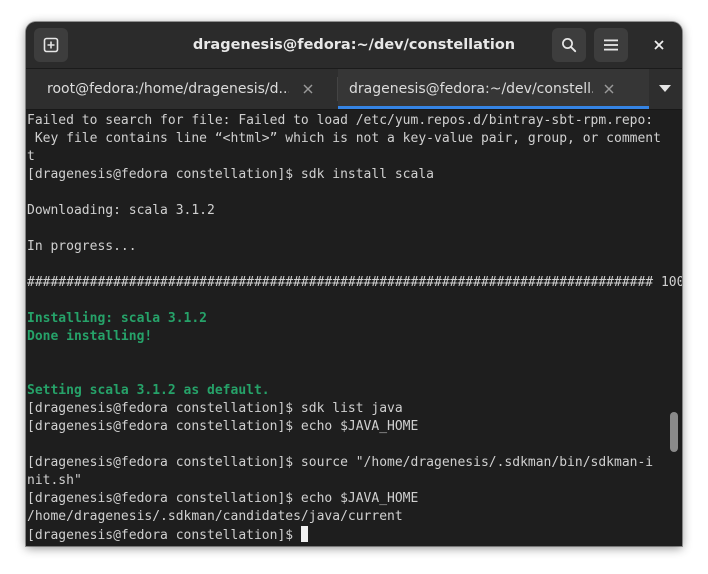  I want to click on hamburger-menu-icon, so click(611, 45).